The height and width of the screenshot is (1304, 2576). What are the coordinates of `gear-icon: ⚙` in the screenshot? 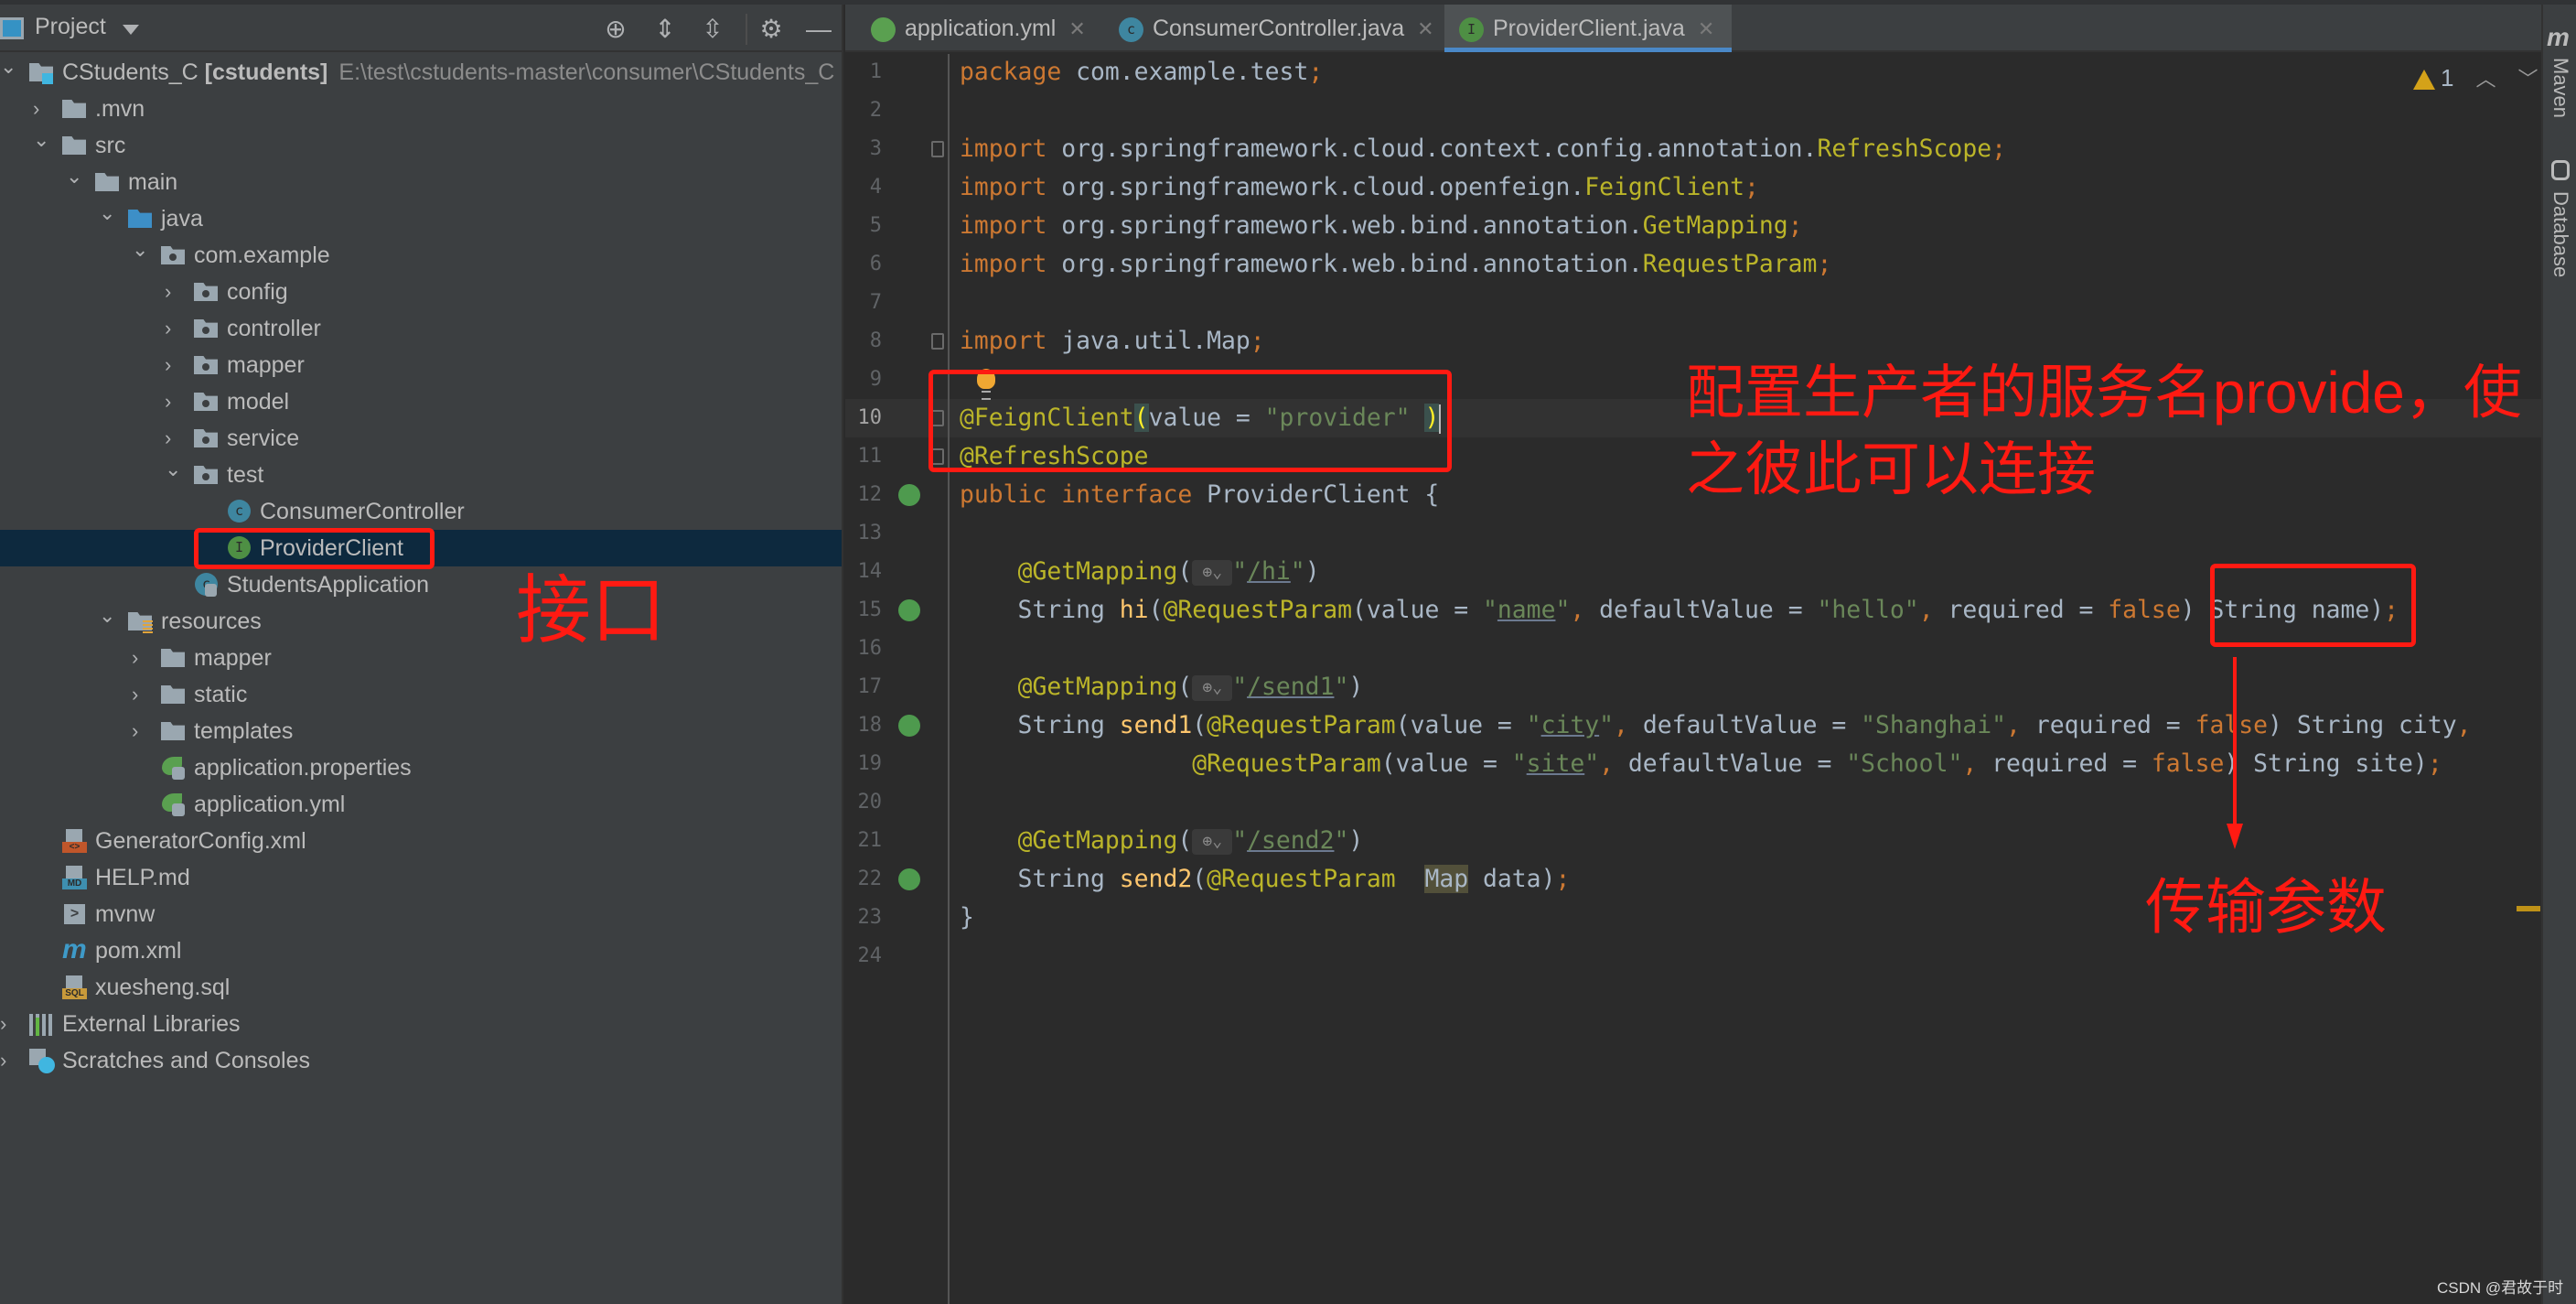 It's located at (771, 30).